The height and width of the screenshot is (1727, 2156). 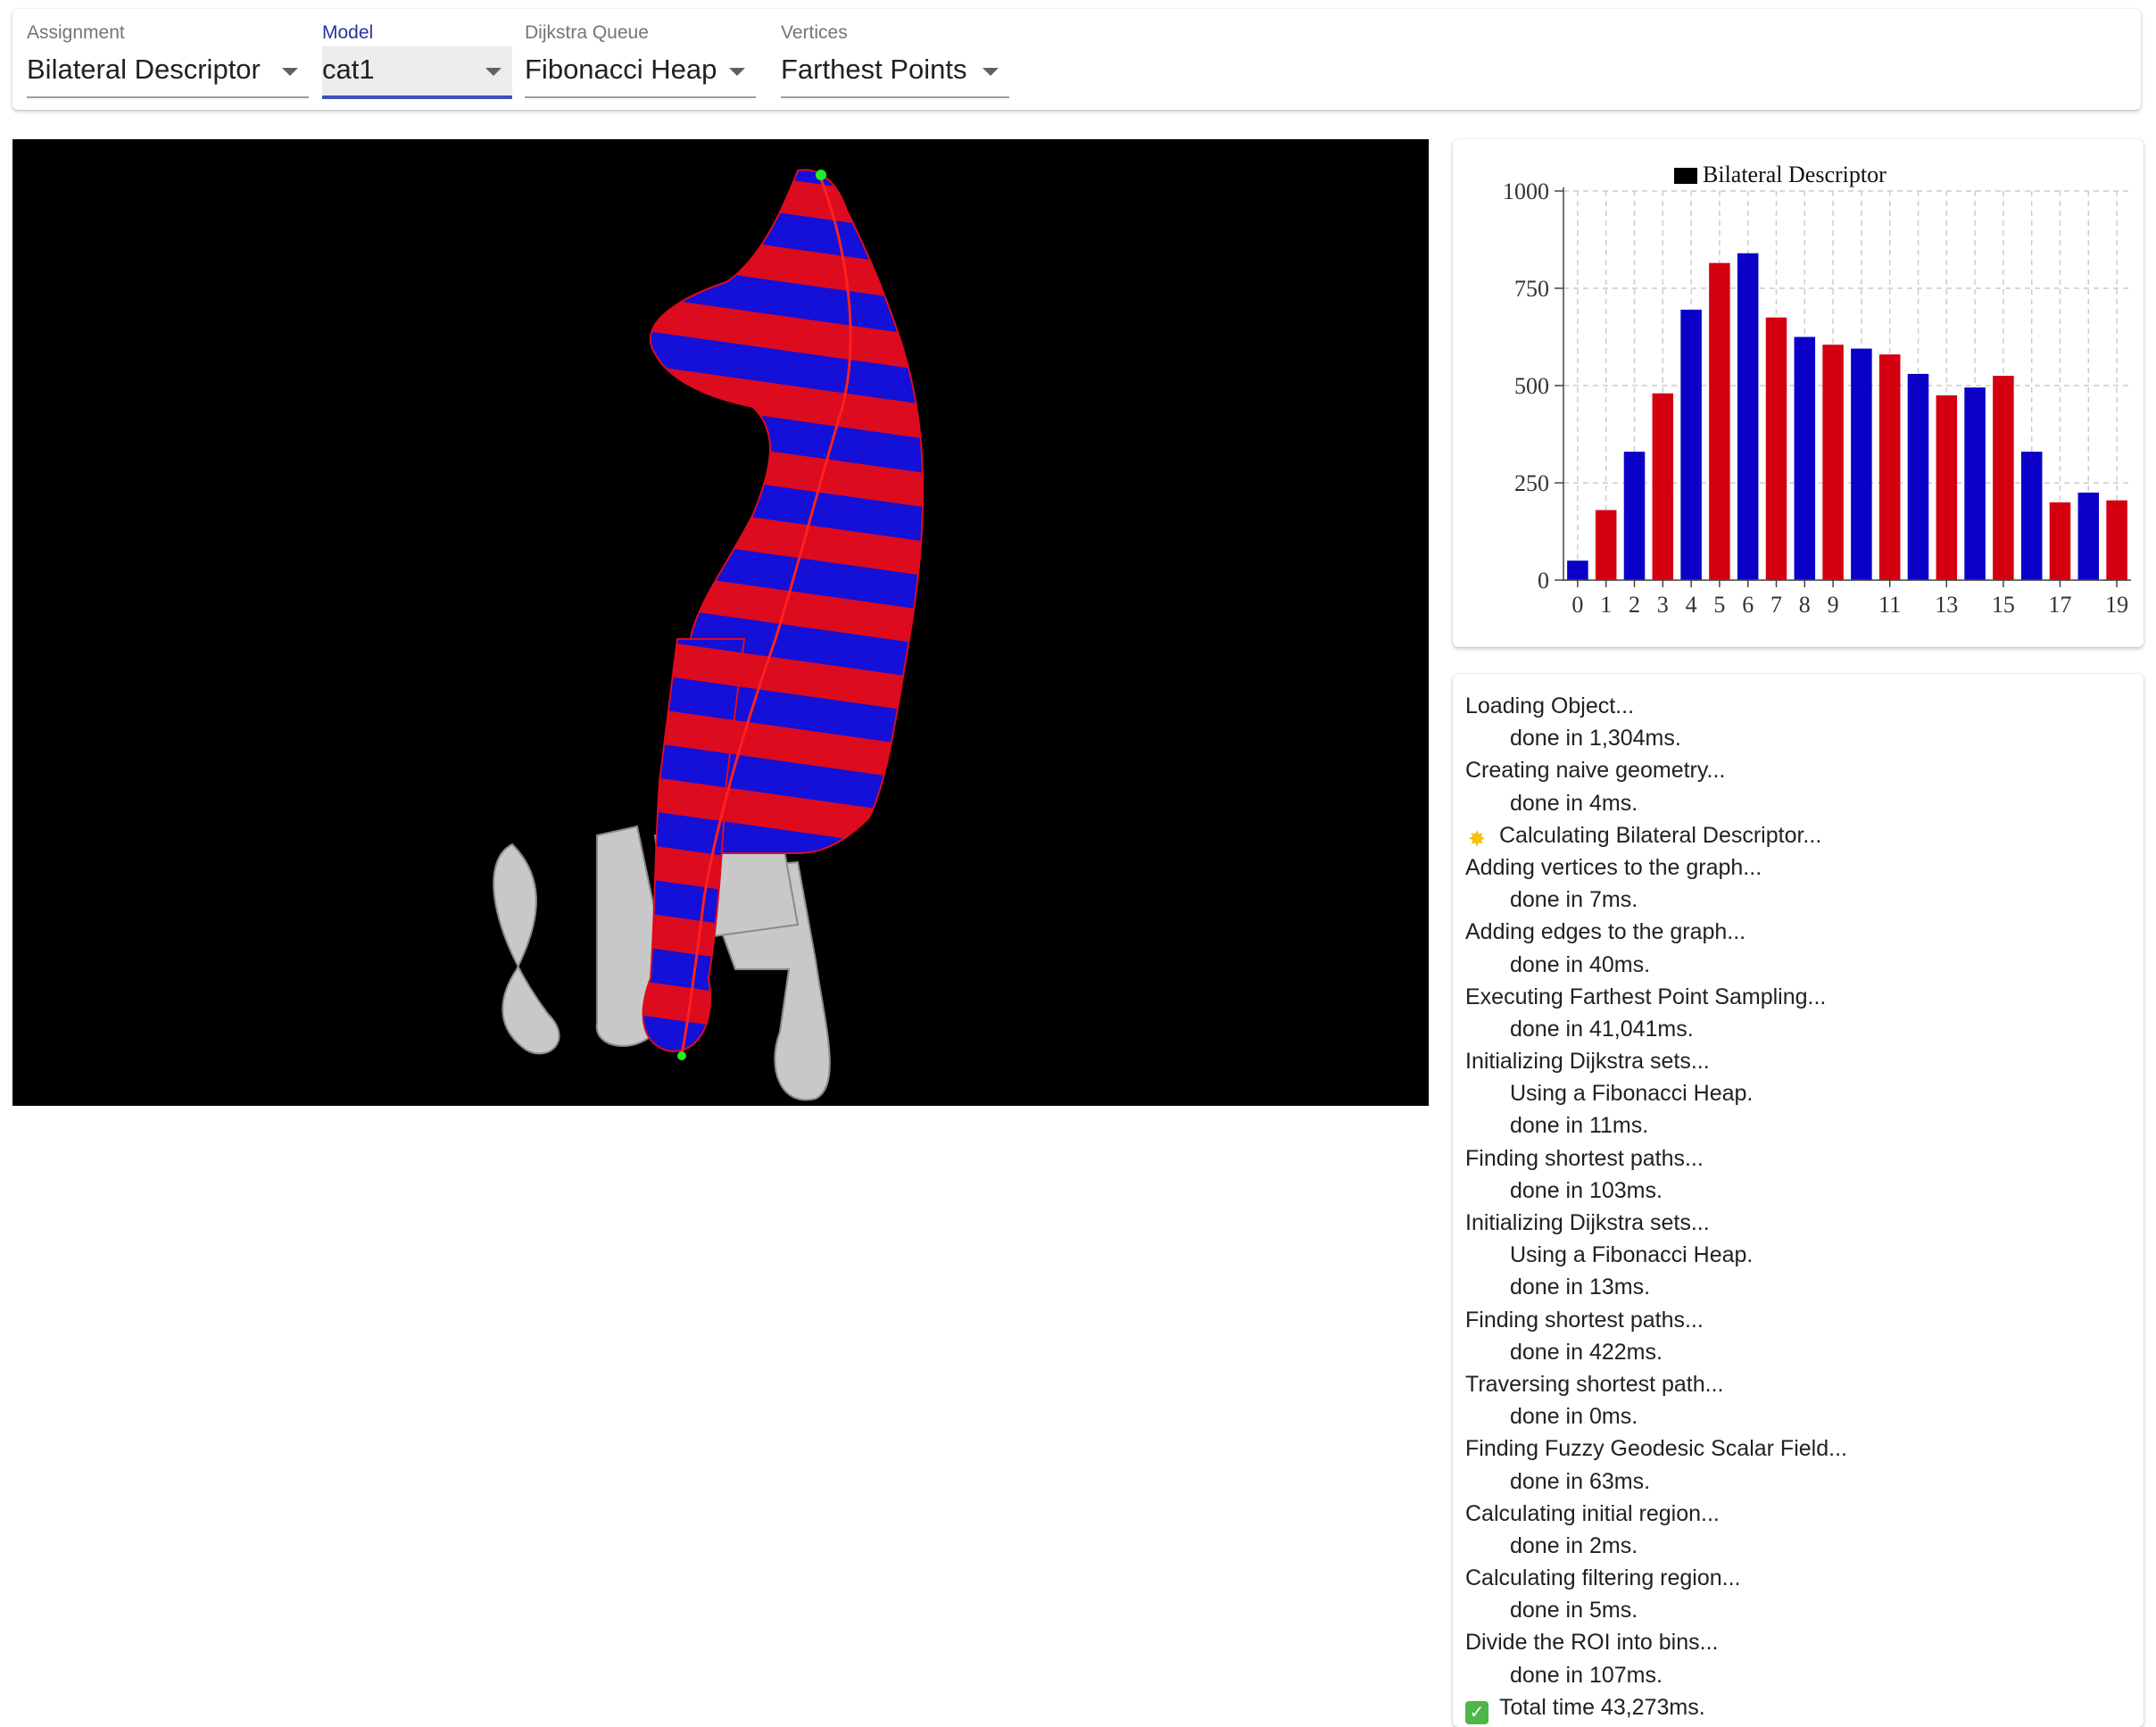 I want to click on y-tick-label: 500, so click(x=1531, y=386).